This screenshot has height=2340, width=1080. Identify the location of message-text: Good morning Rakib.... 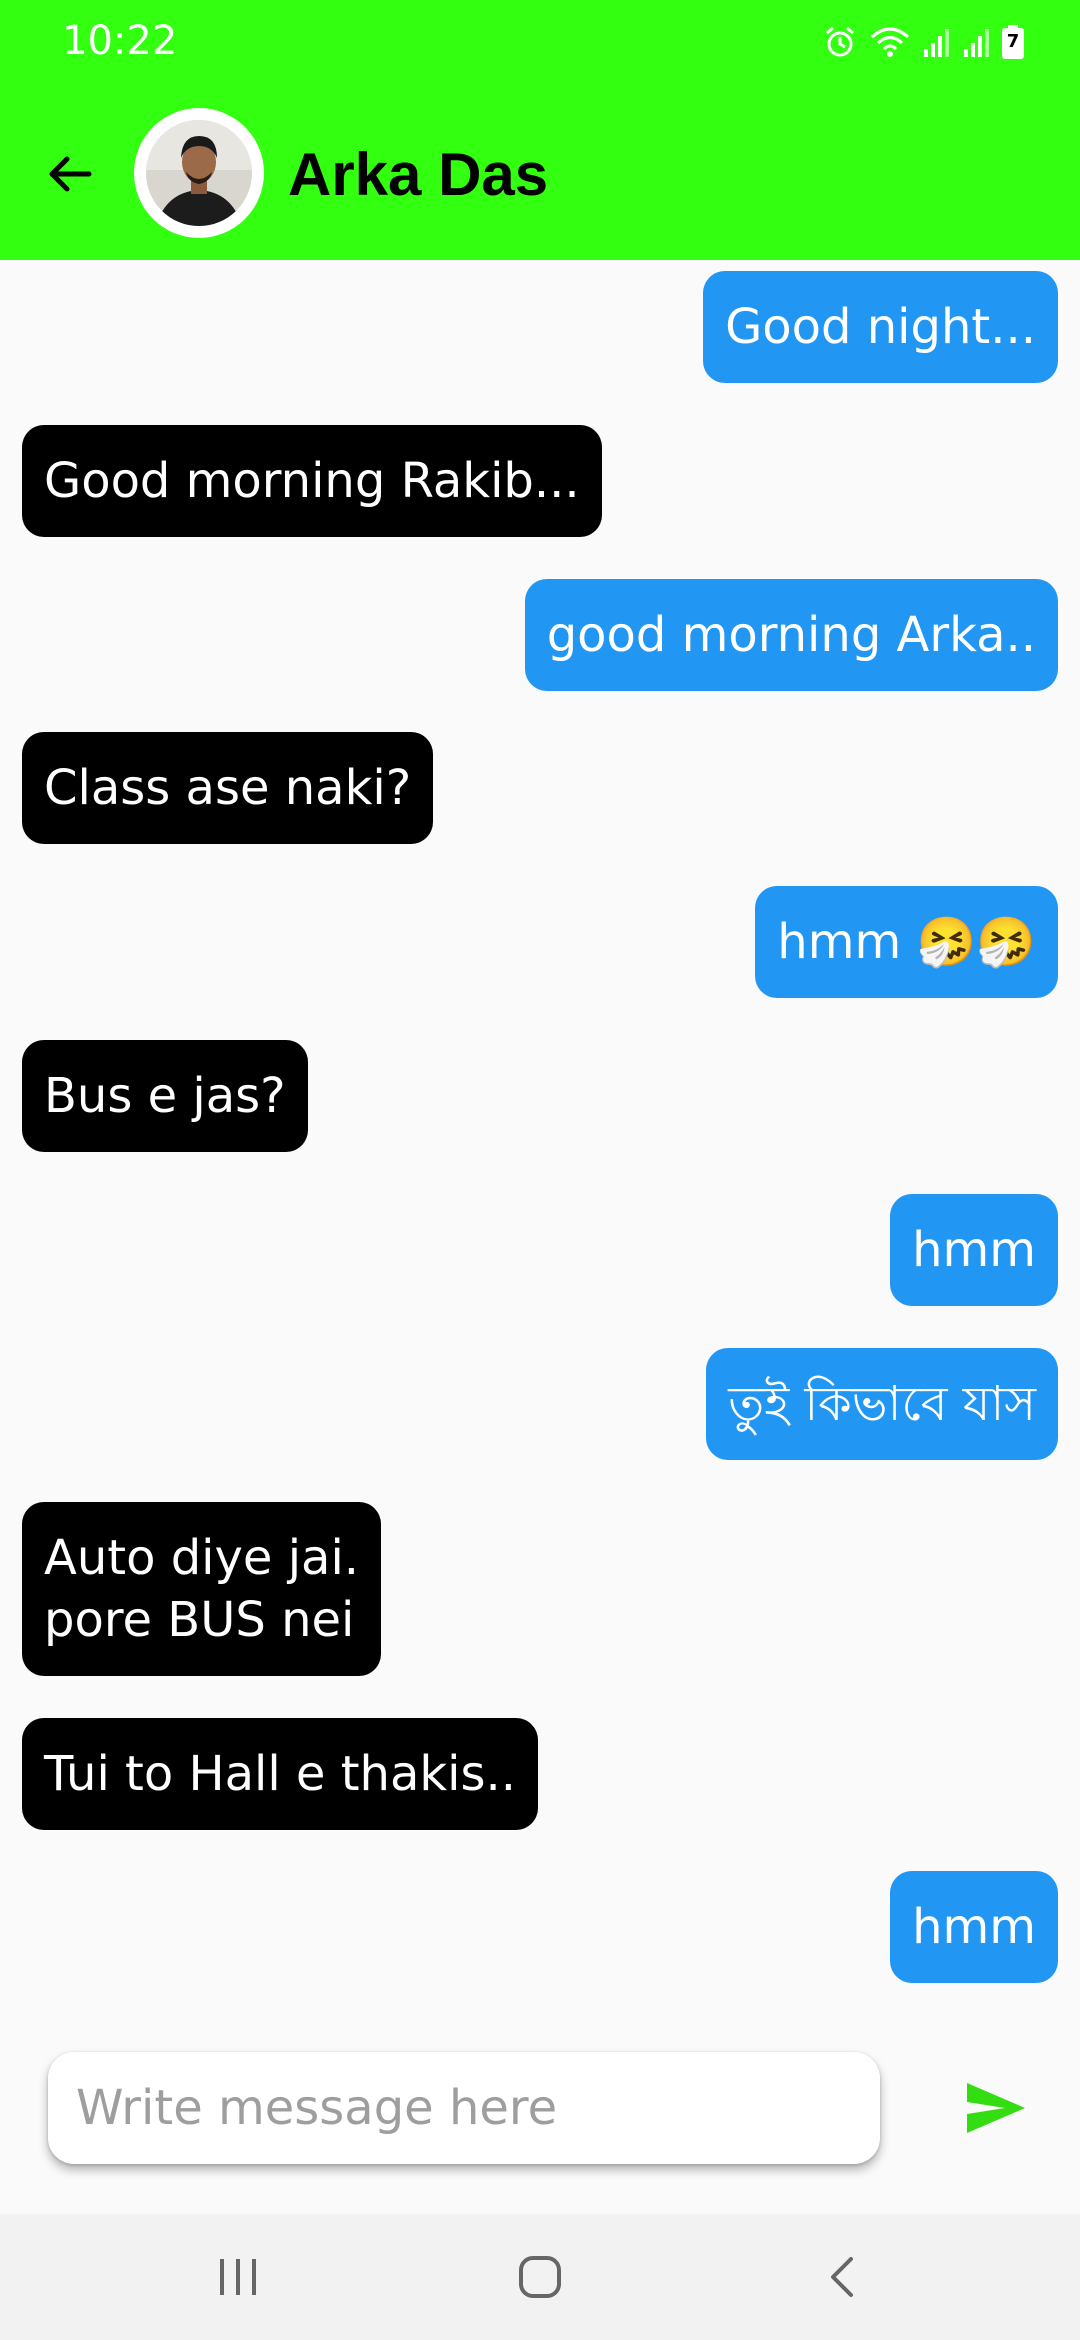
(312, 481).